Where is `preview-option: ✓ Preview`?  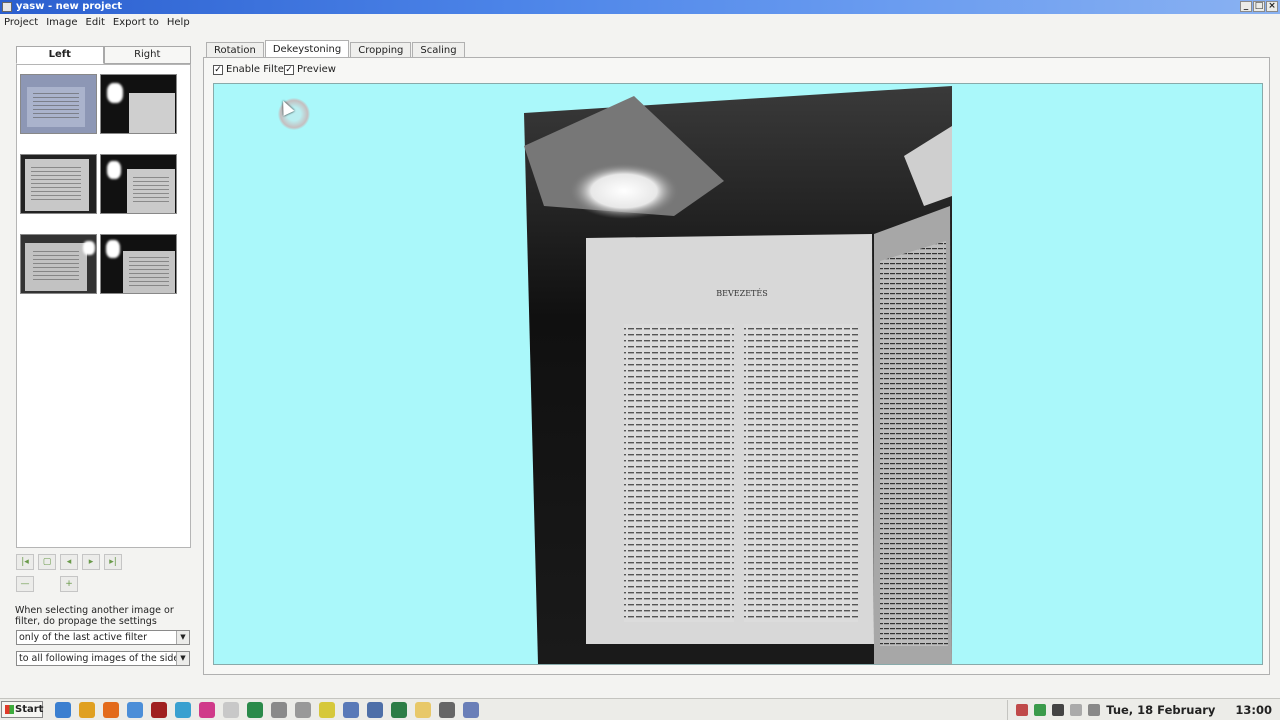
preview-option: ✓ Preview is located at coordinates (310, 69).